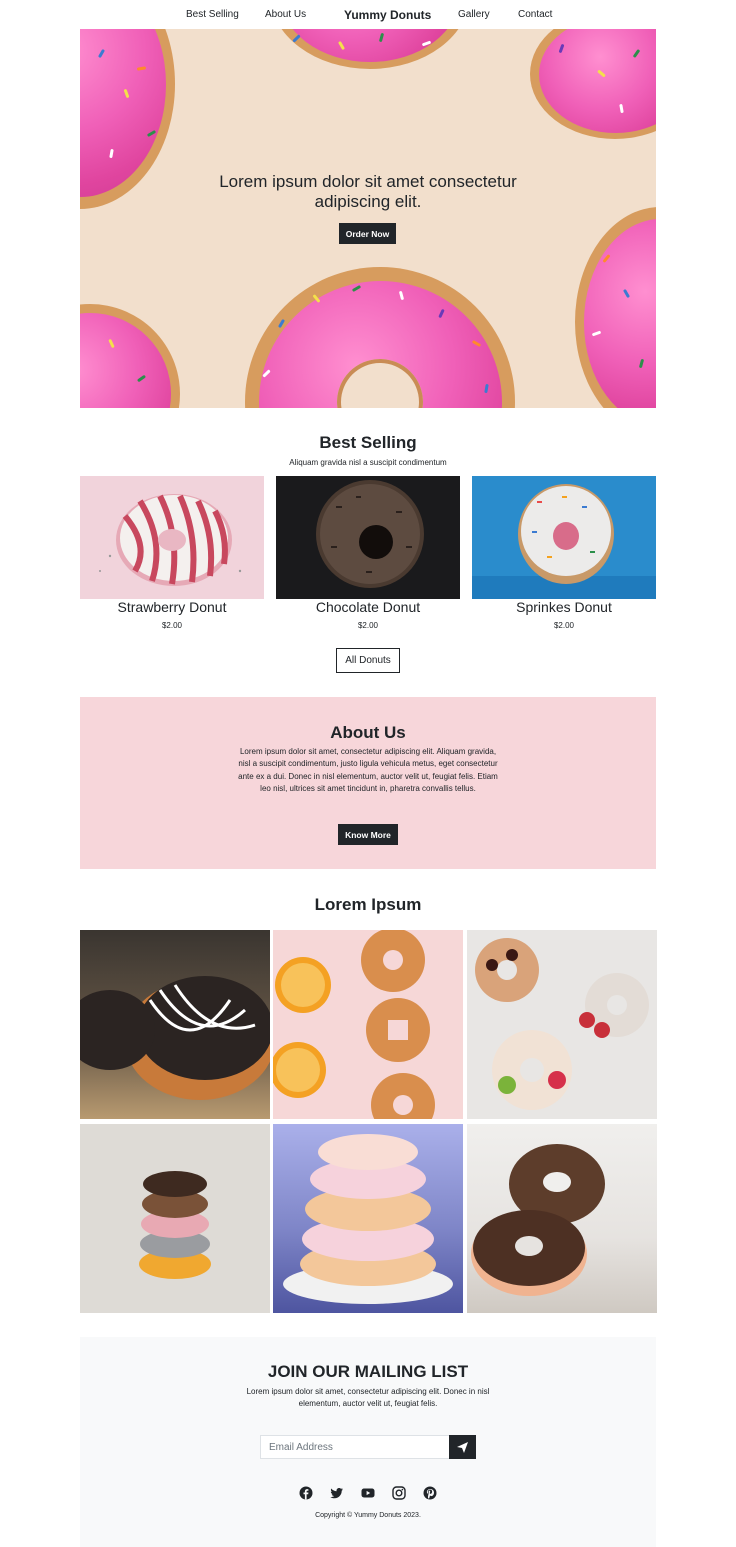  Describe the element at coordinates (285, 14) in the screenshot. I see `nav-link-about-us: About Us` at that location.